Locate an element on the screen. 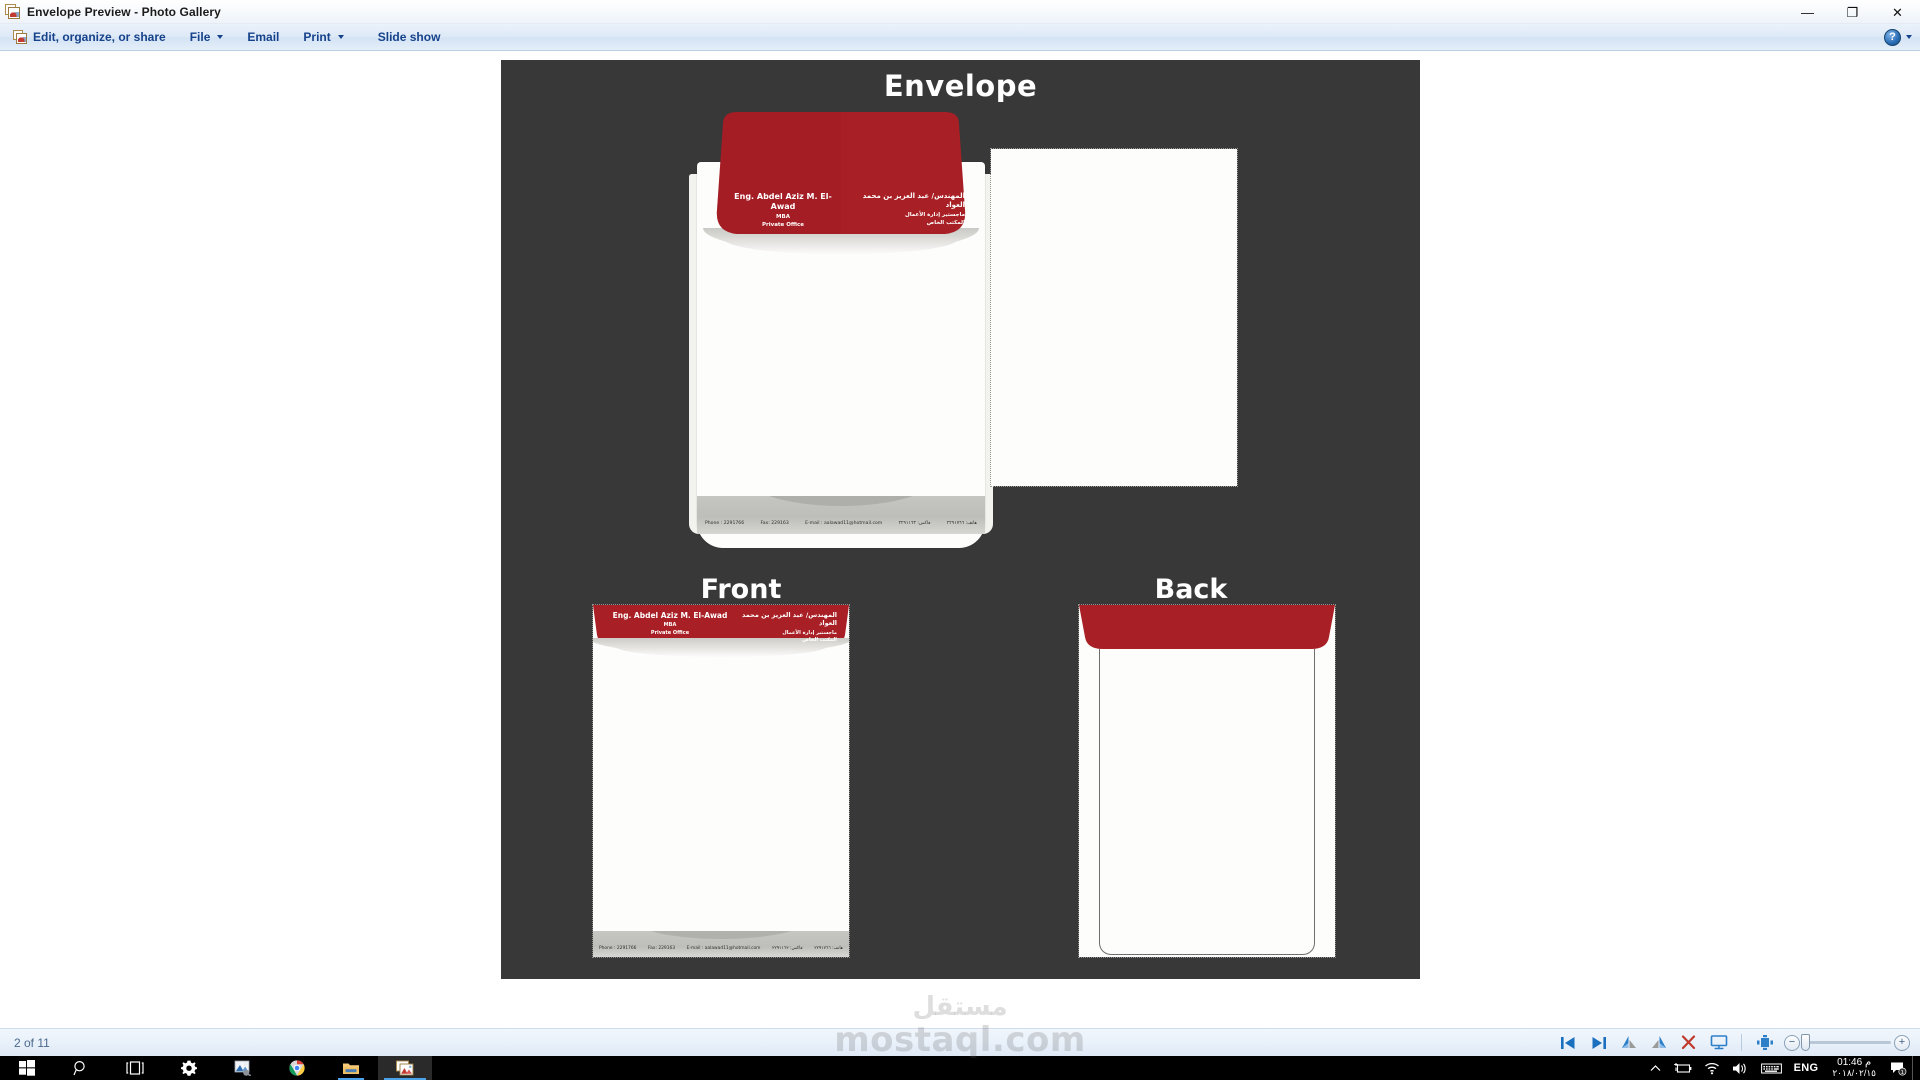  zoom-out-icon: − is located at coordinates (1792, 1042).